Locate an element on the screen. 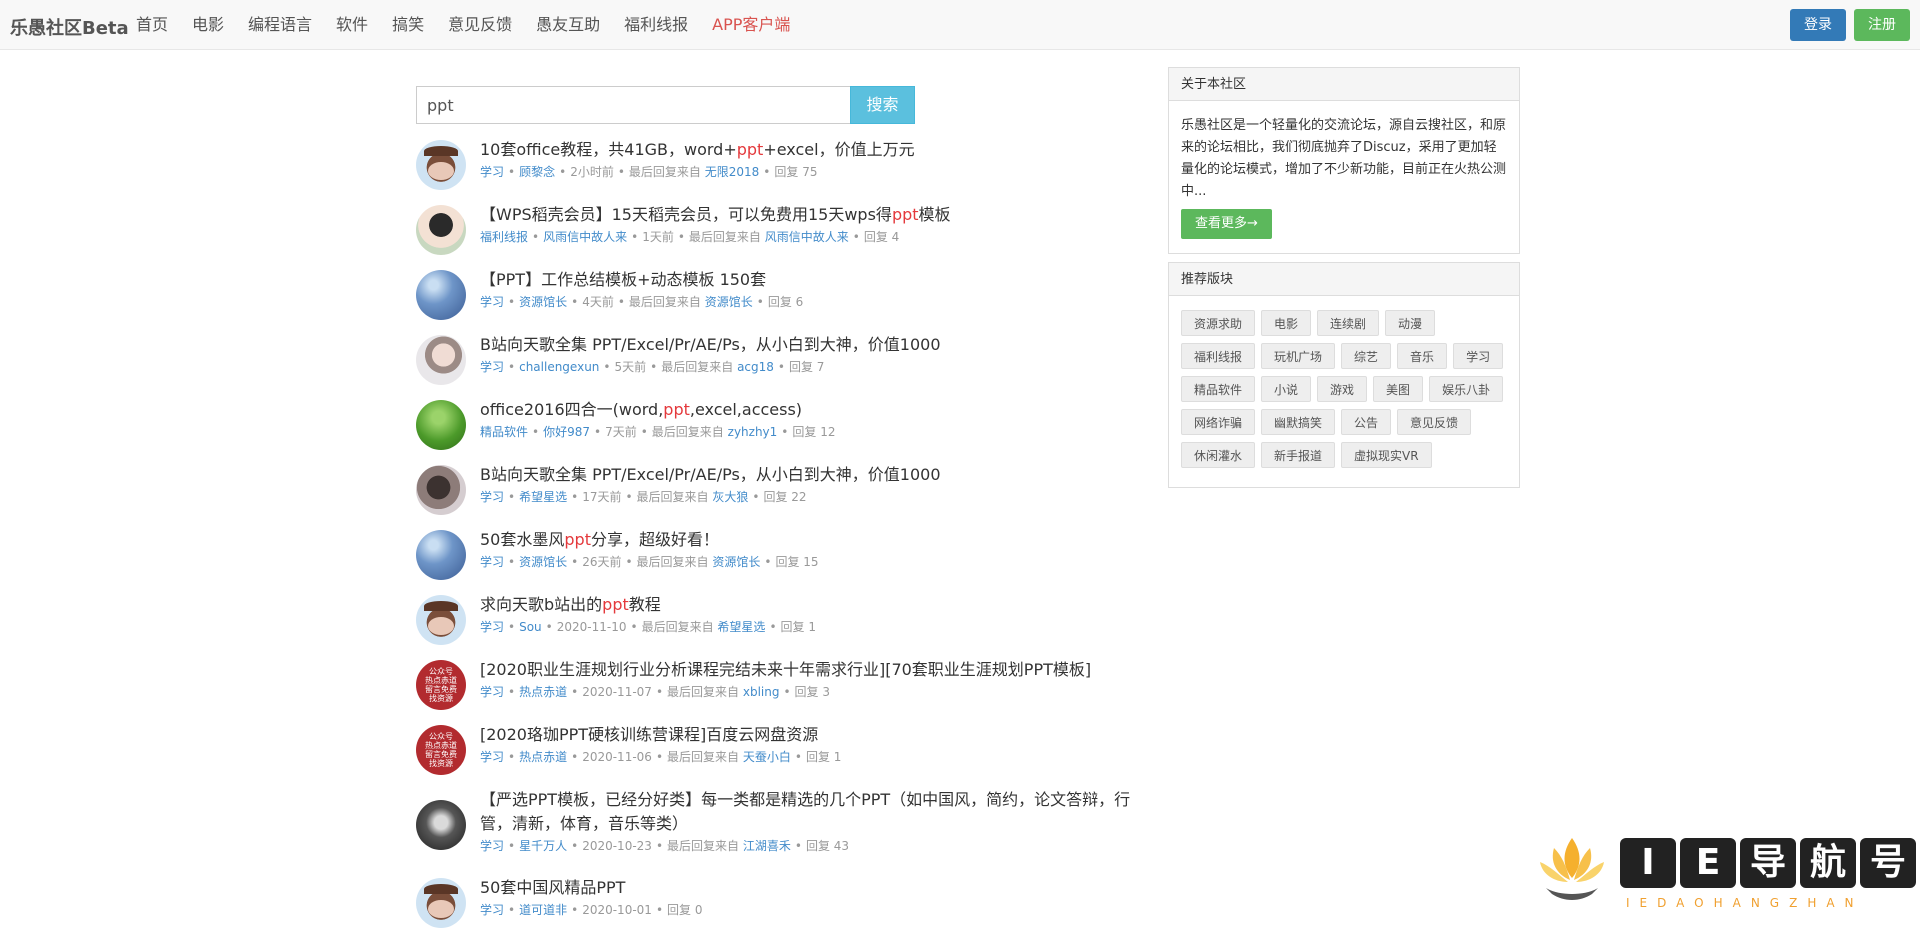 The height and width of the screenshot is (941, 1920). forum-tag: 意见反馈 is located at coordinates (1434, 422).